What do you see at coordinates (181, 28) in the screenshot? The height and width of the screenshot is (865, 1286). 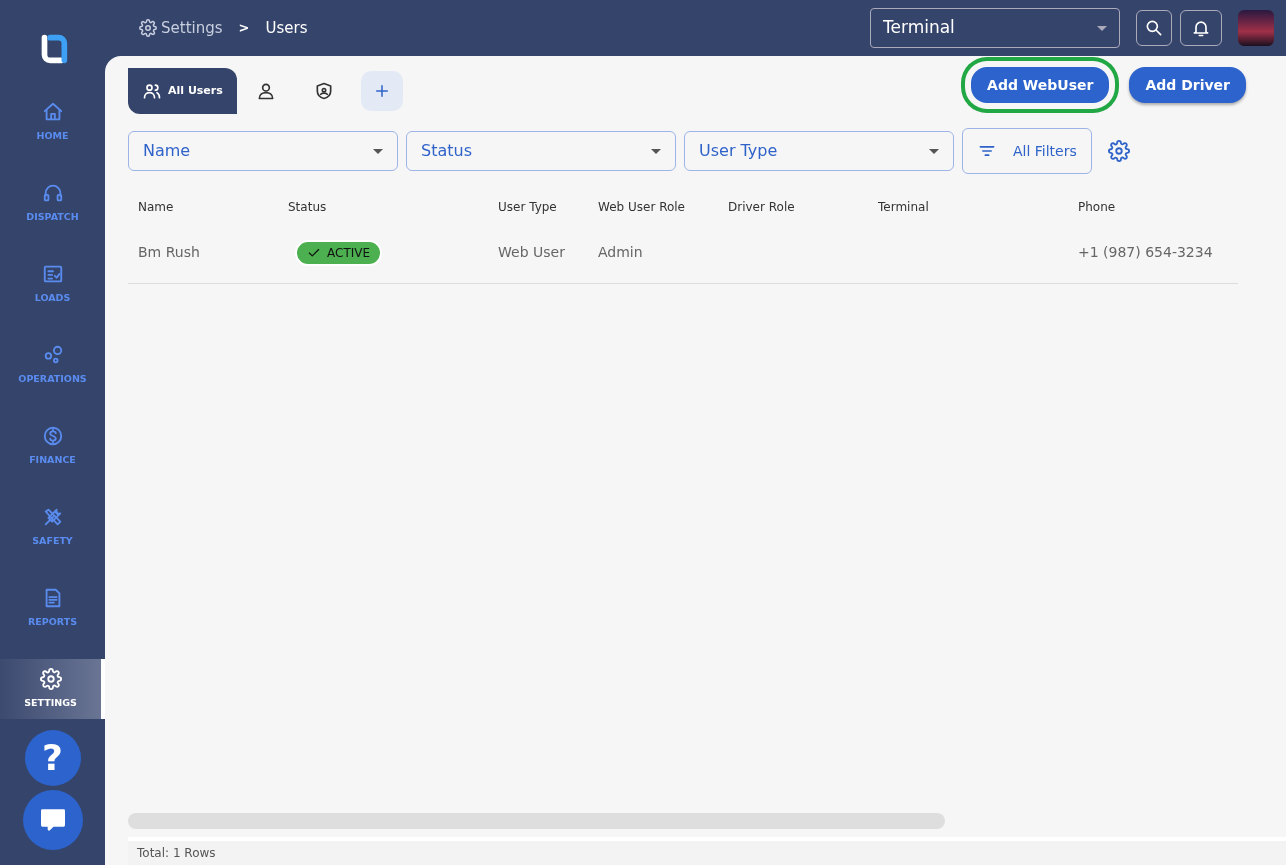 I see `breadcrumb-link: Settings` at bounding box center [181, 28].